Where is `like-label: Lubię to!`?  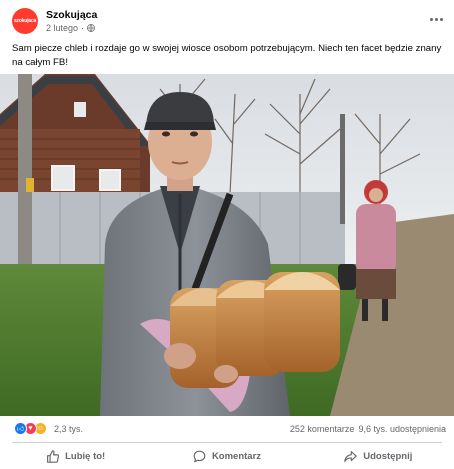
like-label: Lubię to! is located at coordinates (85, 456).